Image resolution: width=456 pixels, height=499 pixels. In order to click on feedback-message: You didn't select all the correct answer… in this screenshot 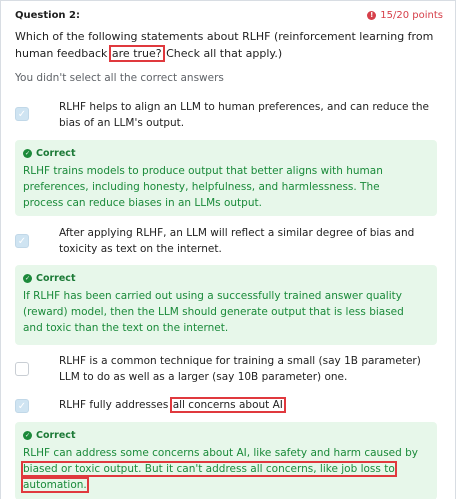, I will do `click(119, 78)`.